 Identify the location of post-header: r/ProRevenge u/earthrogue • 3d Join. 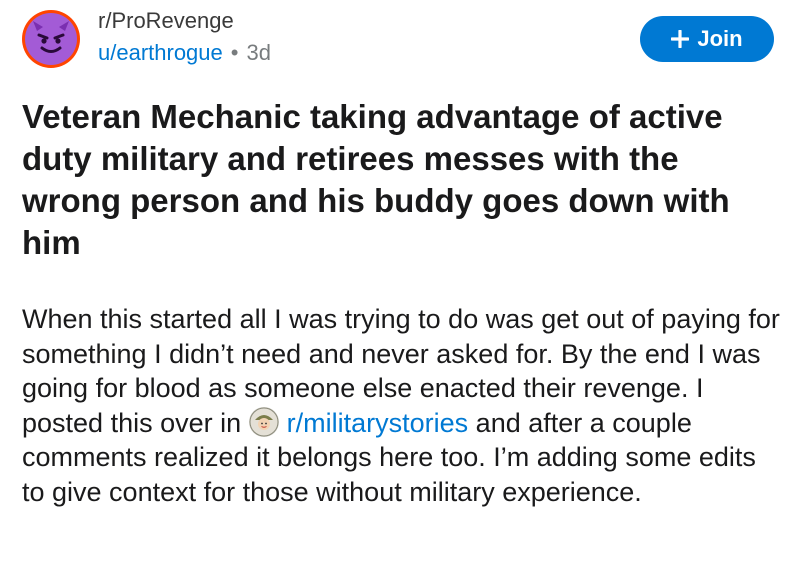
(402, 38).